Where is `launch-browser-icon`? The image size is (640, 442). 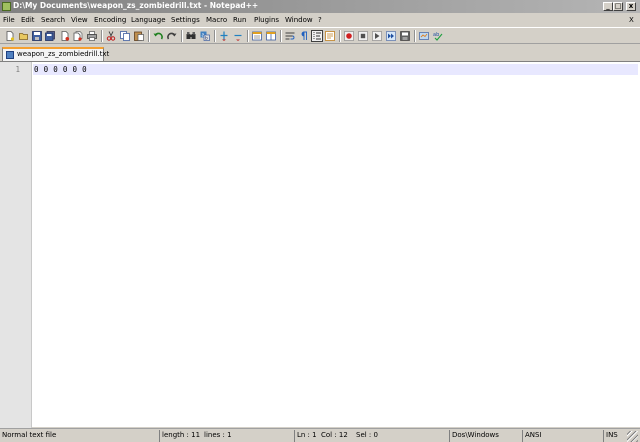 launch-browser-icon is located at coordinates (424, 36).